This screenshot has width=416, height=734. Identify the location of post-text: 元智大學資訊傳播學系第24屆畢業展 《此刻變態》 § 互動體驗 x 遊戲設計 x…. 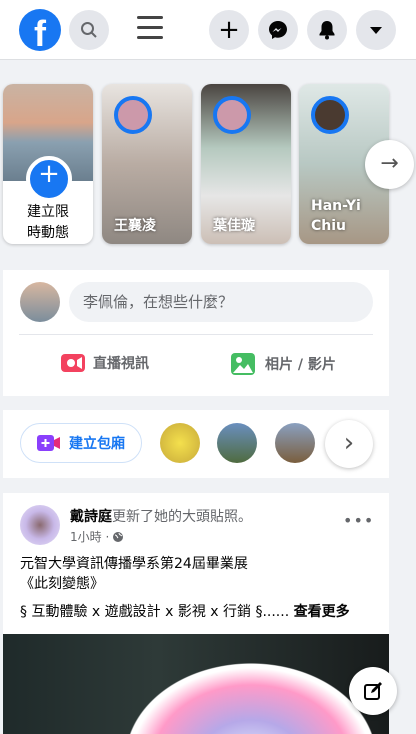
(185, 588).